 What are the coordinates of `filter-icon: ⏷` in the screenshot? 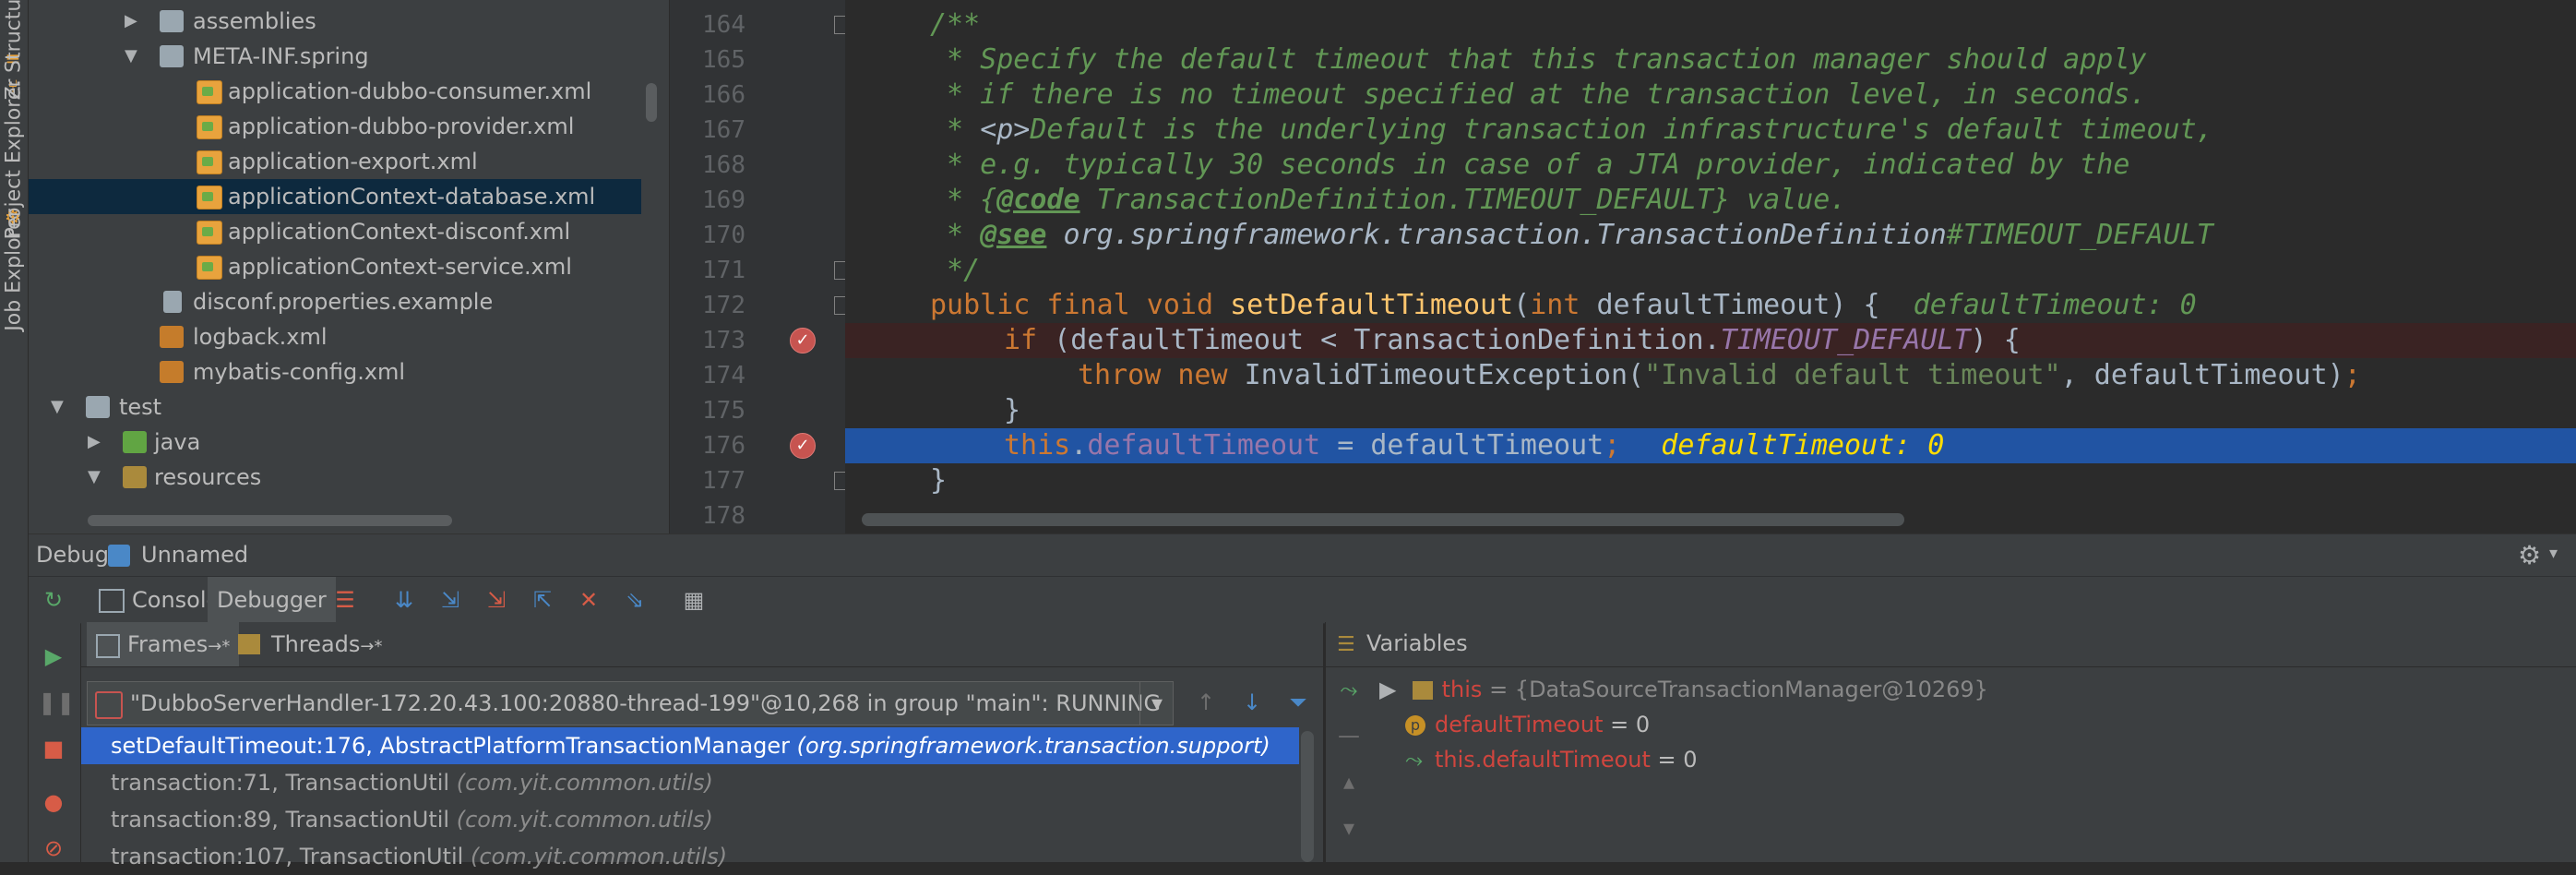 It's located at (1298, 702).